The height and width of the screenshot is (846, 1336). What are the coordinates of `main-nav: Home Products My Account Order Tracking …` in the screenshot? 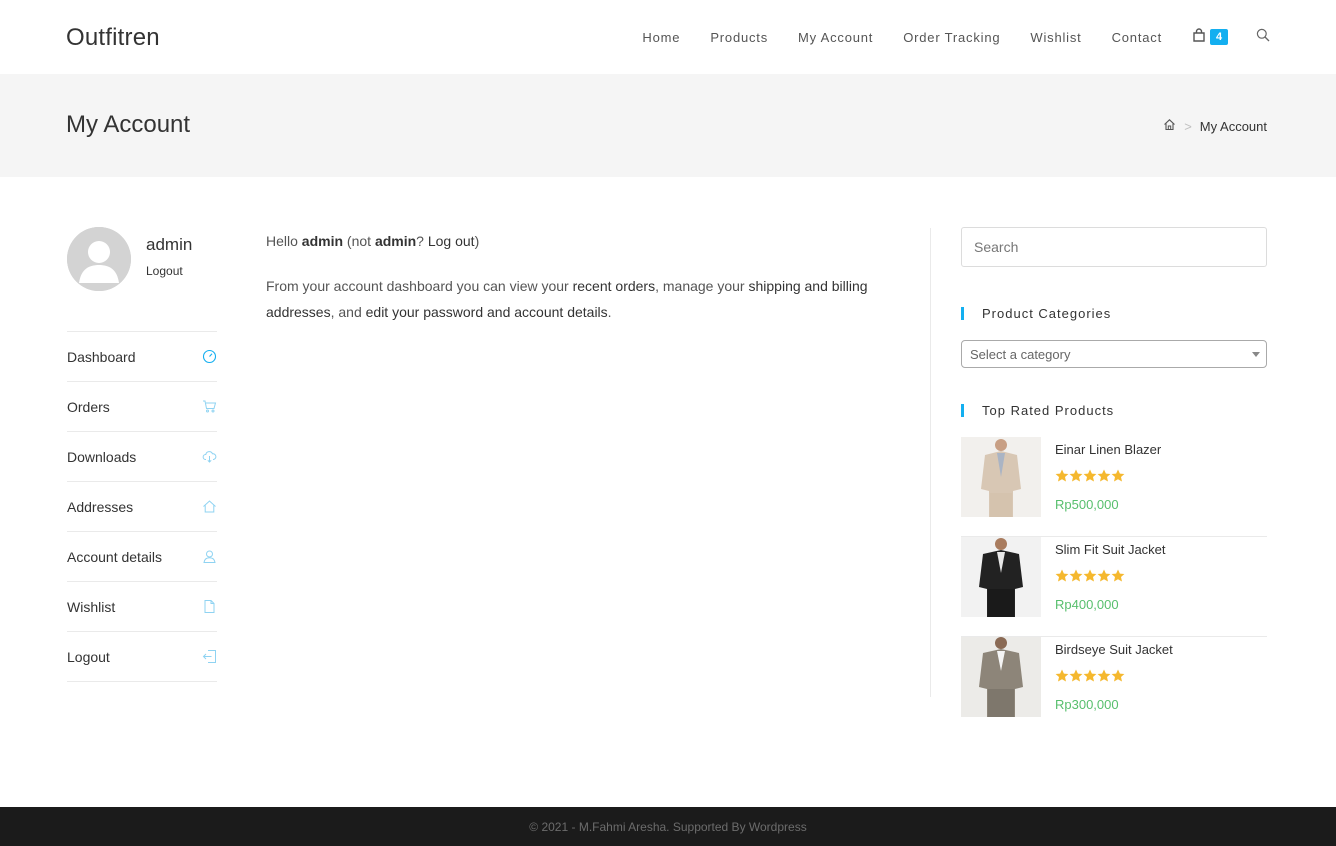 It's located at (956, 37).